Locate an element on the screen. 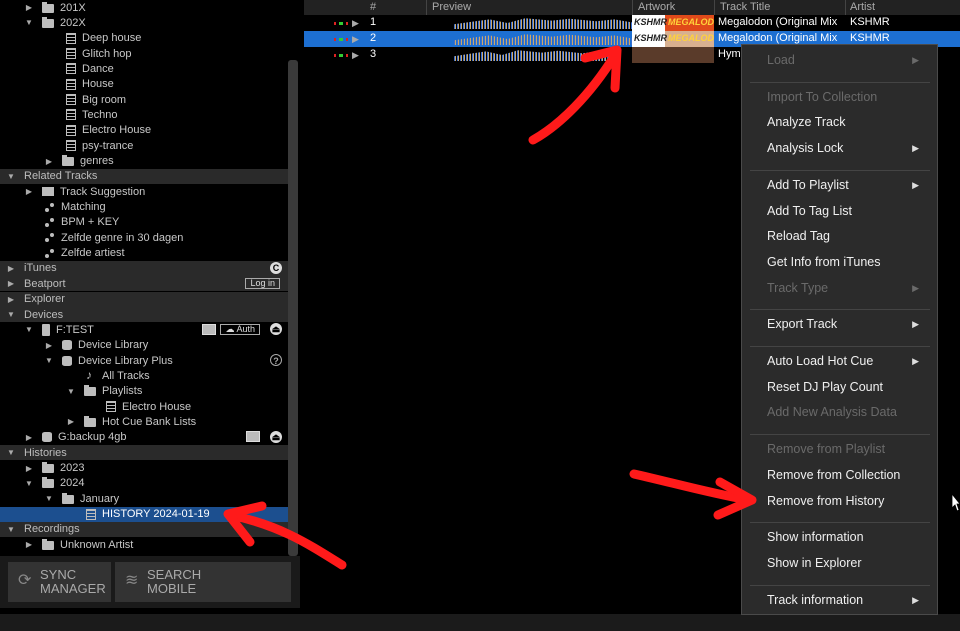 The width and height of the screenshot is (960, 631). menu-item: Remove from Collection is located at coordinates (852, 475).